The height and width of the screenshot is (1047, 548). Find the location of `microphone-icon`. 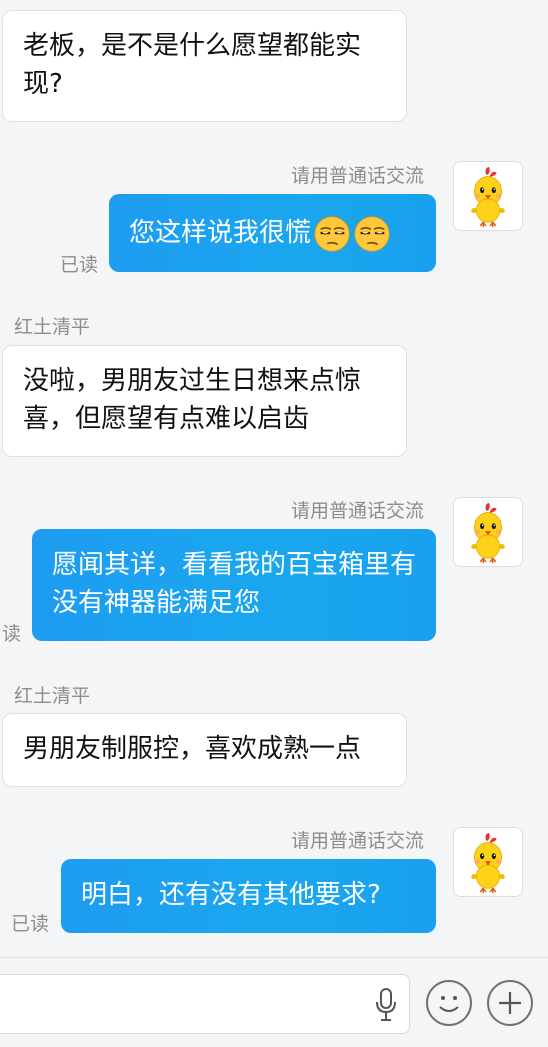

microphone-icon is located at coordinates (386, 1005).